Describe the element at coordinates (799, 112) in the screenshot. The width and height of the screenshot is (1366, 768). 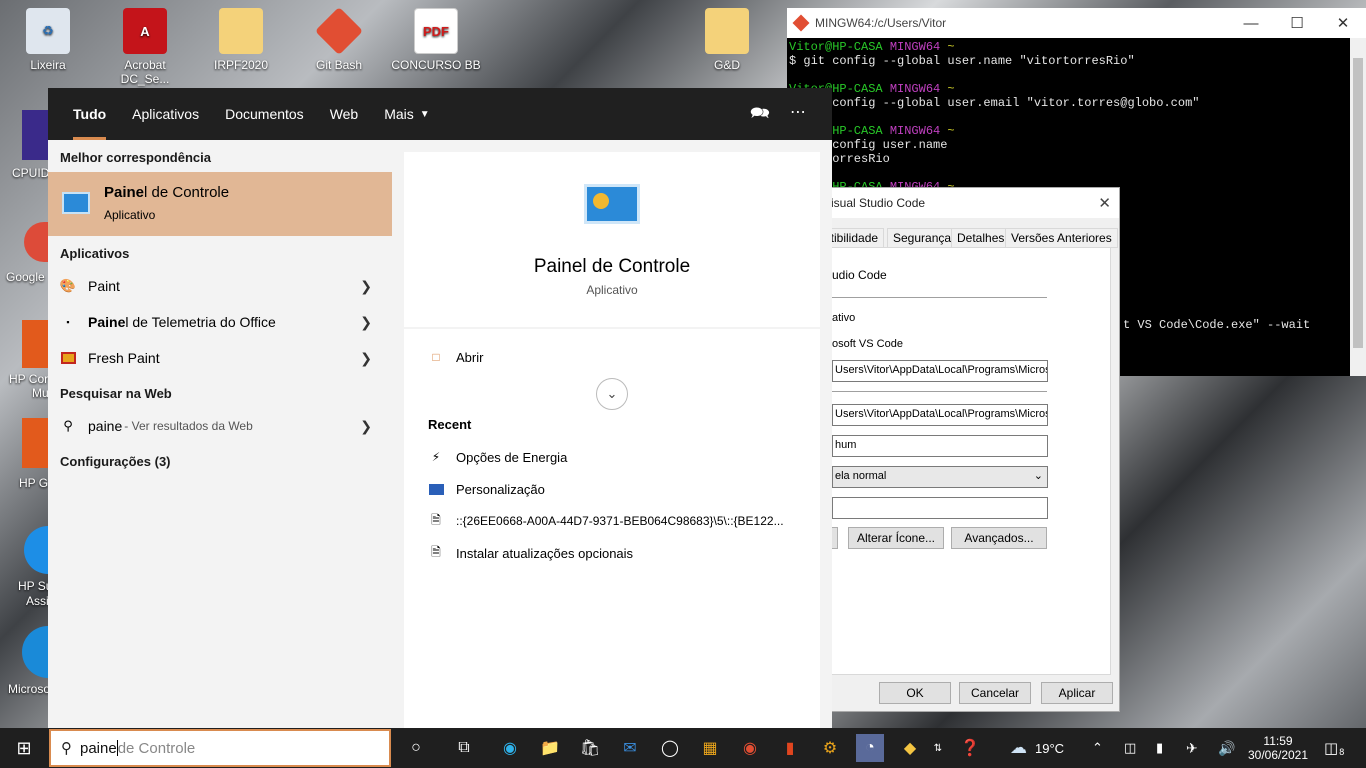
I see `more-options-icon: ⋯` at that location.